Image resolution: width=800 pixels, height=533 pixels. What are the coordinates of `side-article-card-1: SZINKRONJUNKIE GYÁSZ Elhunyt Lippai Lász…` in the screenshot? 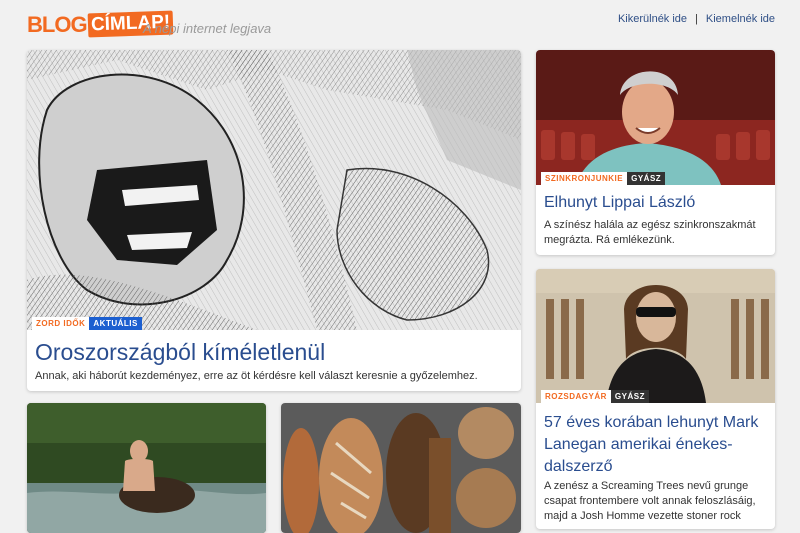 It's located at (655, 152).